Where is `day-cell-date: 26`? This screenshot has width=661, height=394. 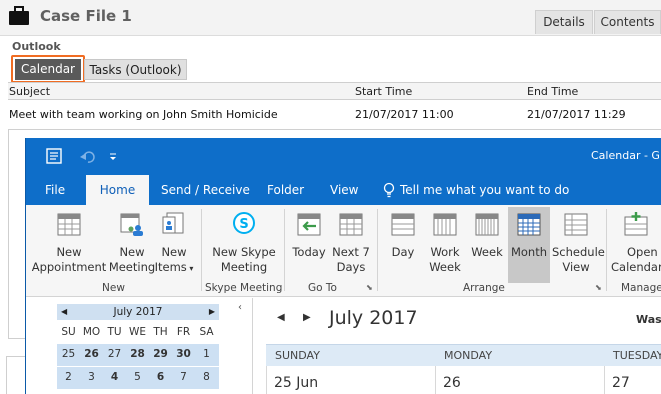
day-cell-date: 26 is located at coordinates (452, 383).